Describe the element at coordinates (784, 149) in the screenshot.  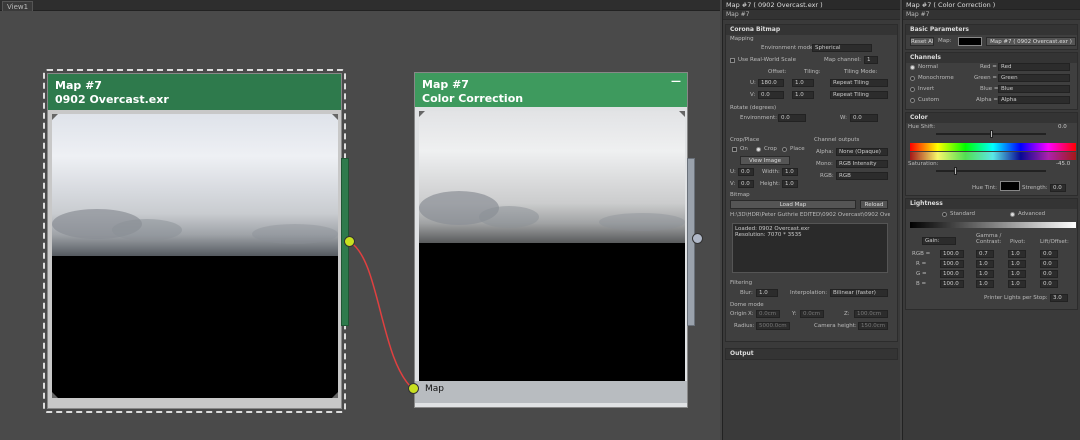
I see `place-radio` at that location.